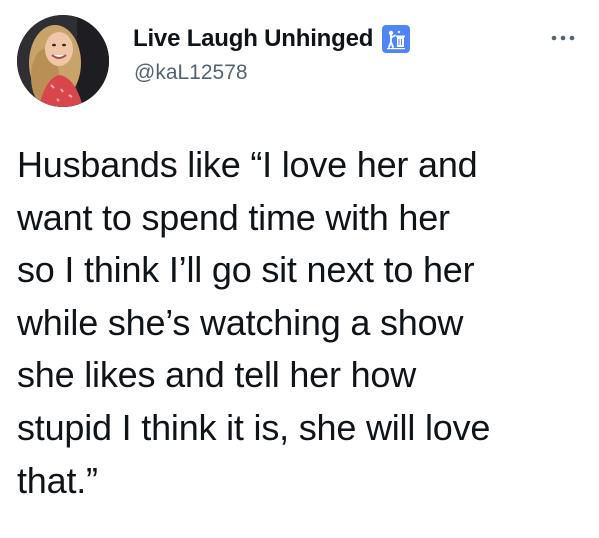 Image resolution: width=599 pixels, height=538 pixels. I want to click on display-name: Live Laugh Unhinged, so click(253, 39).